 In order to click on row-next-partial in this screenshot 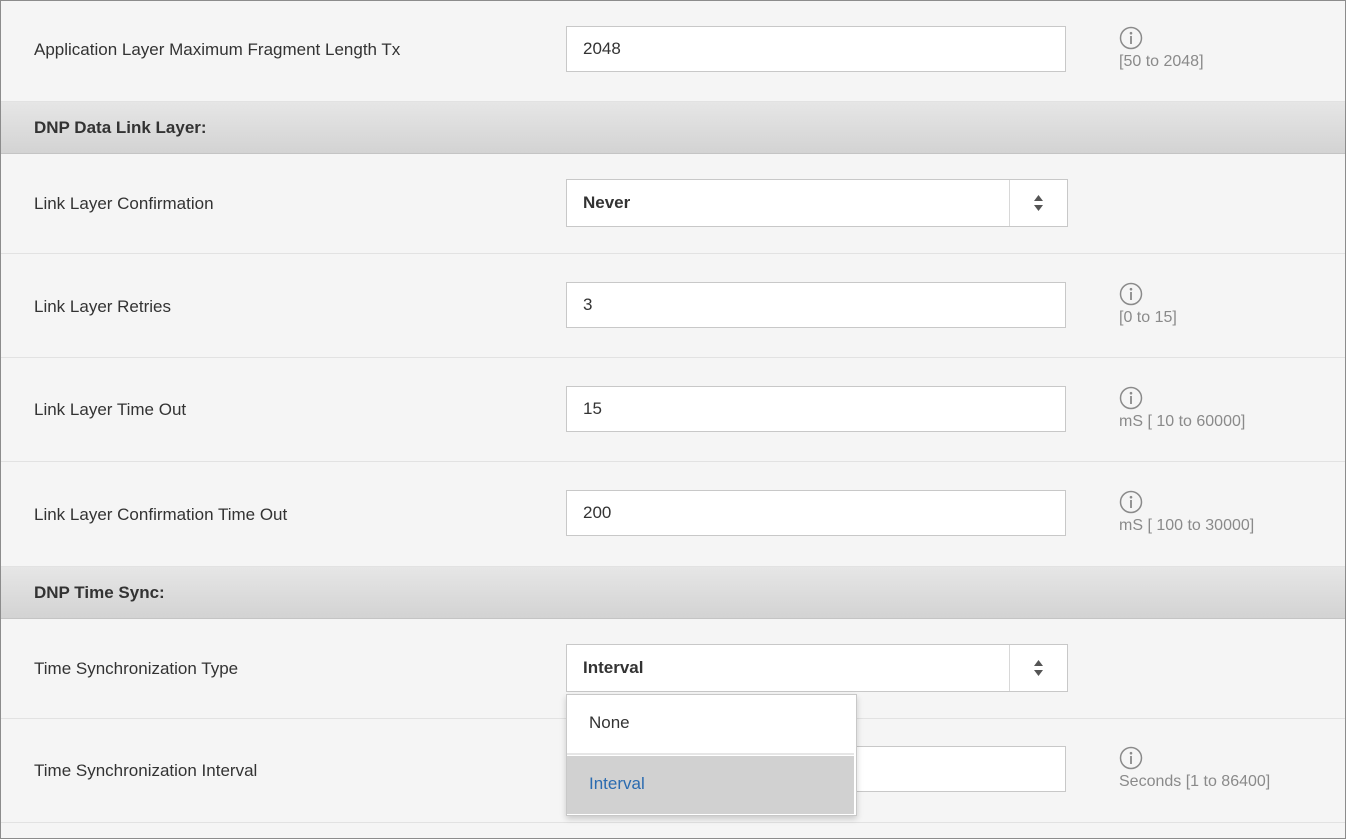, I will do `click(673, 830)`.